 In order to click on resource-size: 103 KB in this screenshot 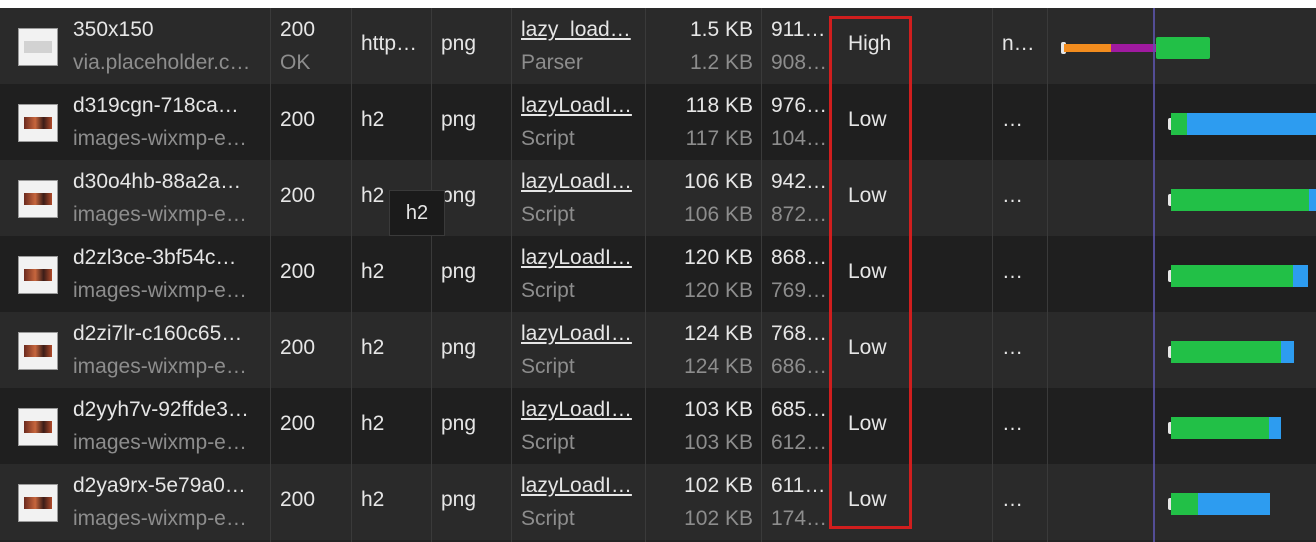, I will do `click(718, 442)`.